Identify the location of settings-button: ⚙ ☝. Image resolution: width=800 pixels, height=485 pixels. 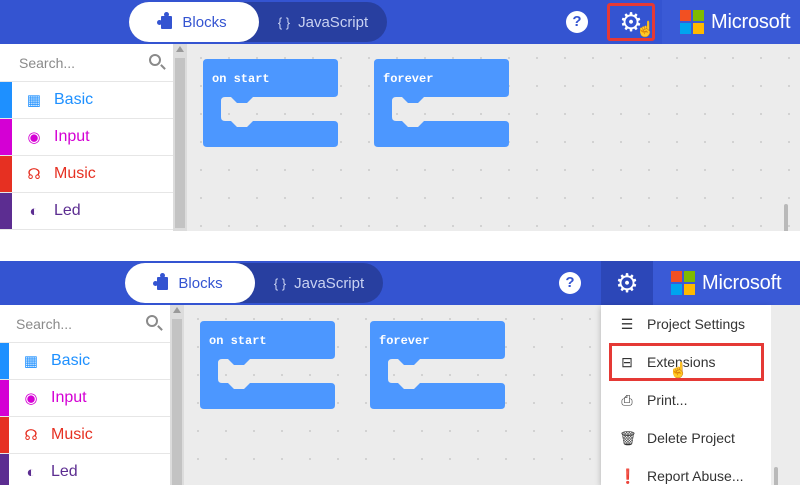
(631, 22).